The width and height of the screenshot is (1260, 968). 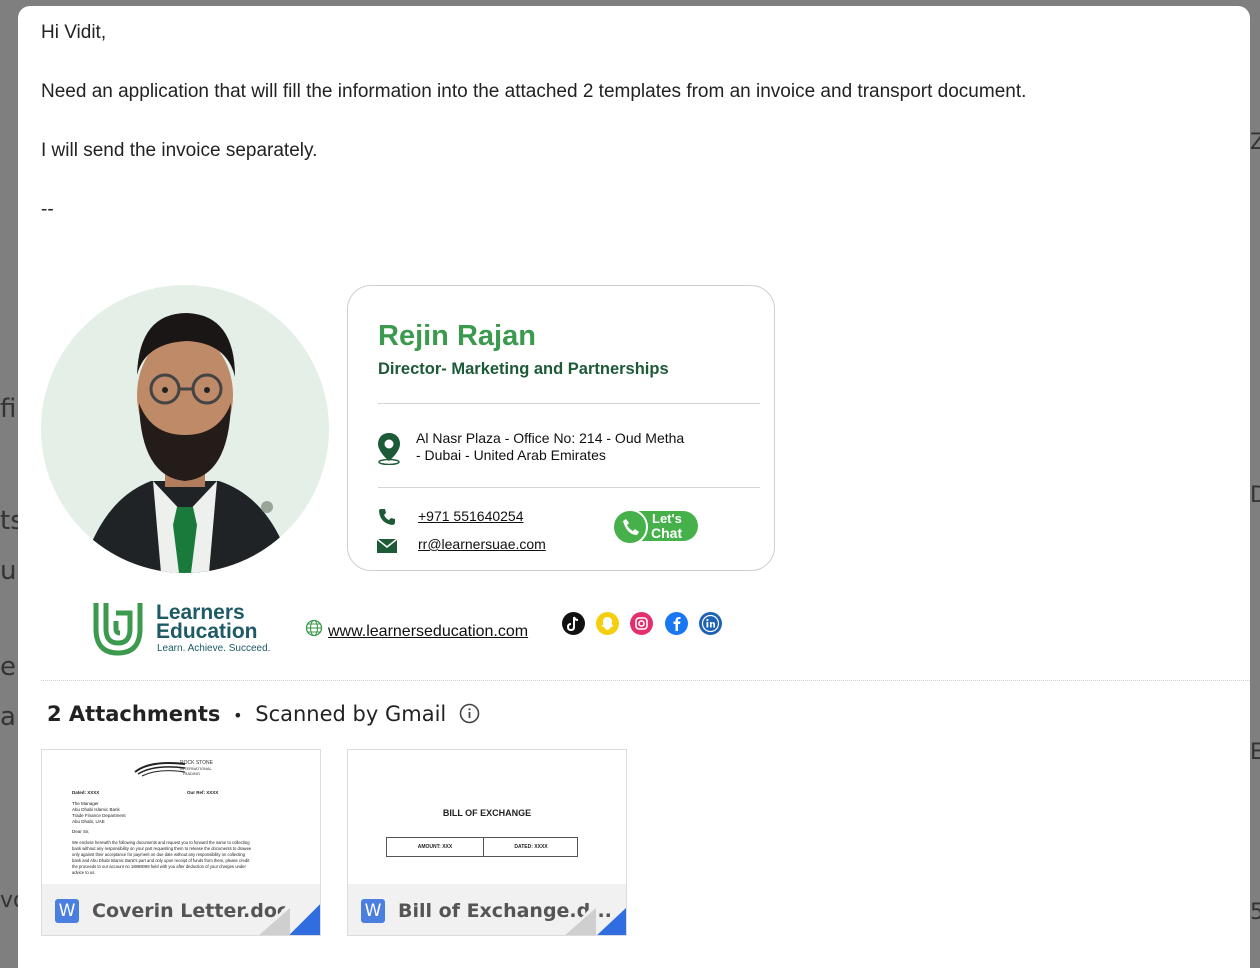 What do you see at coordinates (511, 455) in the screenshot?
I see `address-line-2: - Dubai - United Arab Emirates` at bounding box center [511, 455].